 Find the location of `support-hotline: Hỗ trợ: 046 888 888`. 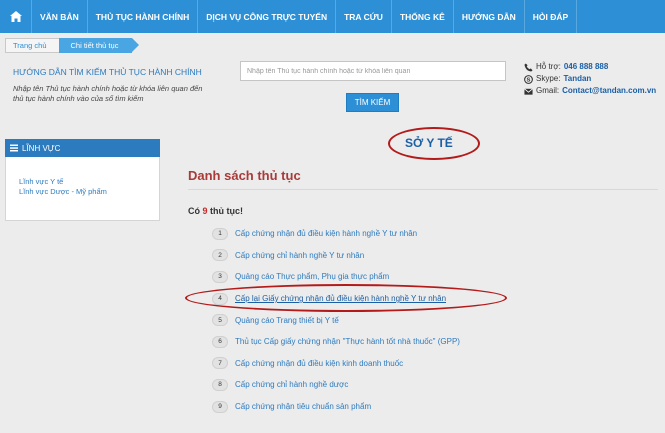

support-hotline: Hỗ trợ: 046 888 888 is located at coordinates (590, 67).